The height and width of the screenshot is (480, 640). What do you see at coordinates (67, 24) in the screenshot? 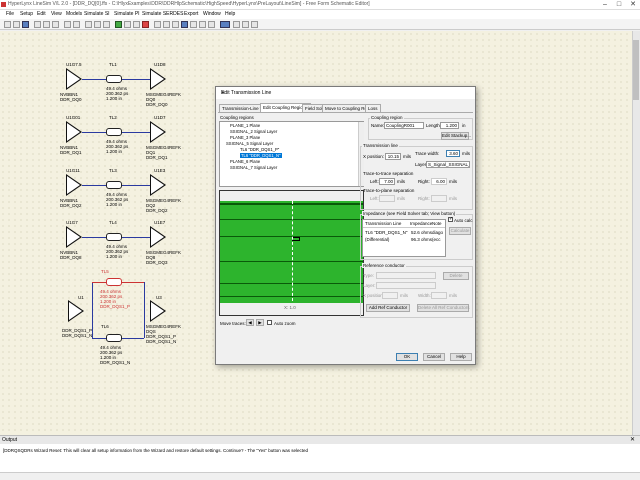
I see `undo-icon` at bounding box center [67, 24].